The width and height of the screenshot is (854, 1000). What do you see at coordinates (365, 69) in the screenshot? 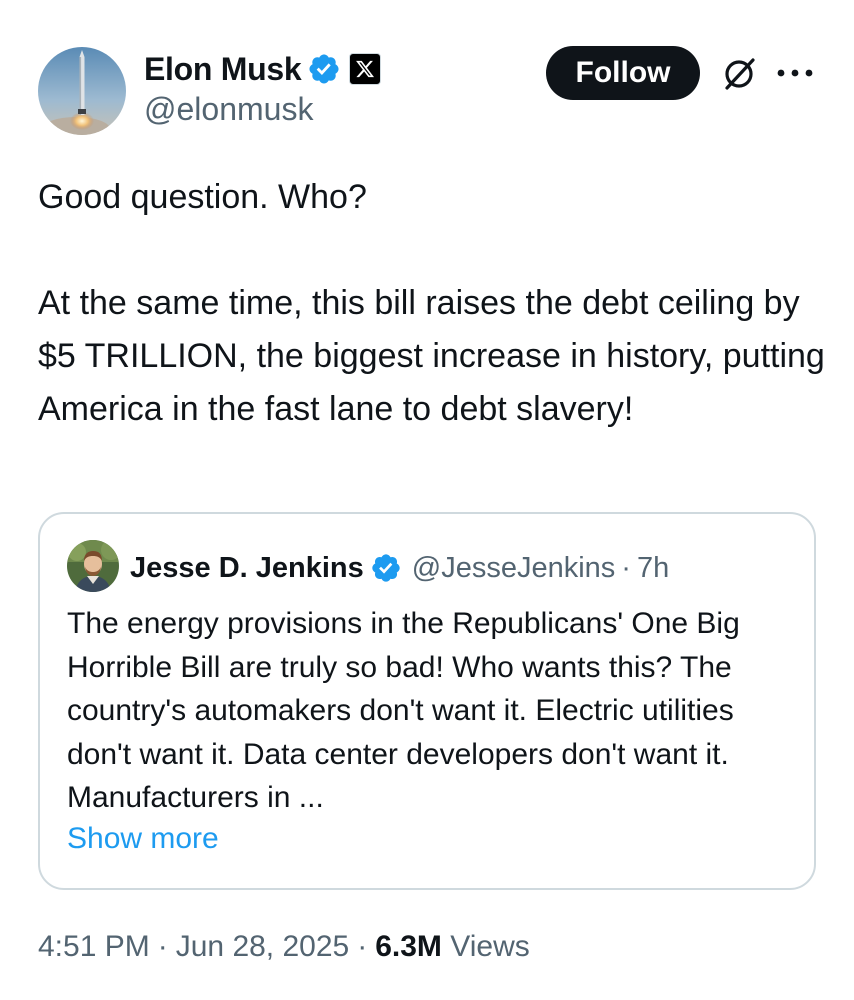
I see `x-logo-icon` at bounding box center [365, 69].